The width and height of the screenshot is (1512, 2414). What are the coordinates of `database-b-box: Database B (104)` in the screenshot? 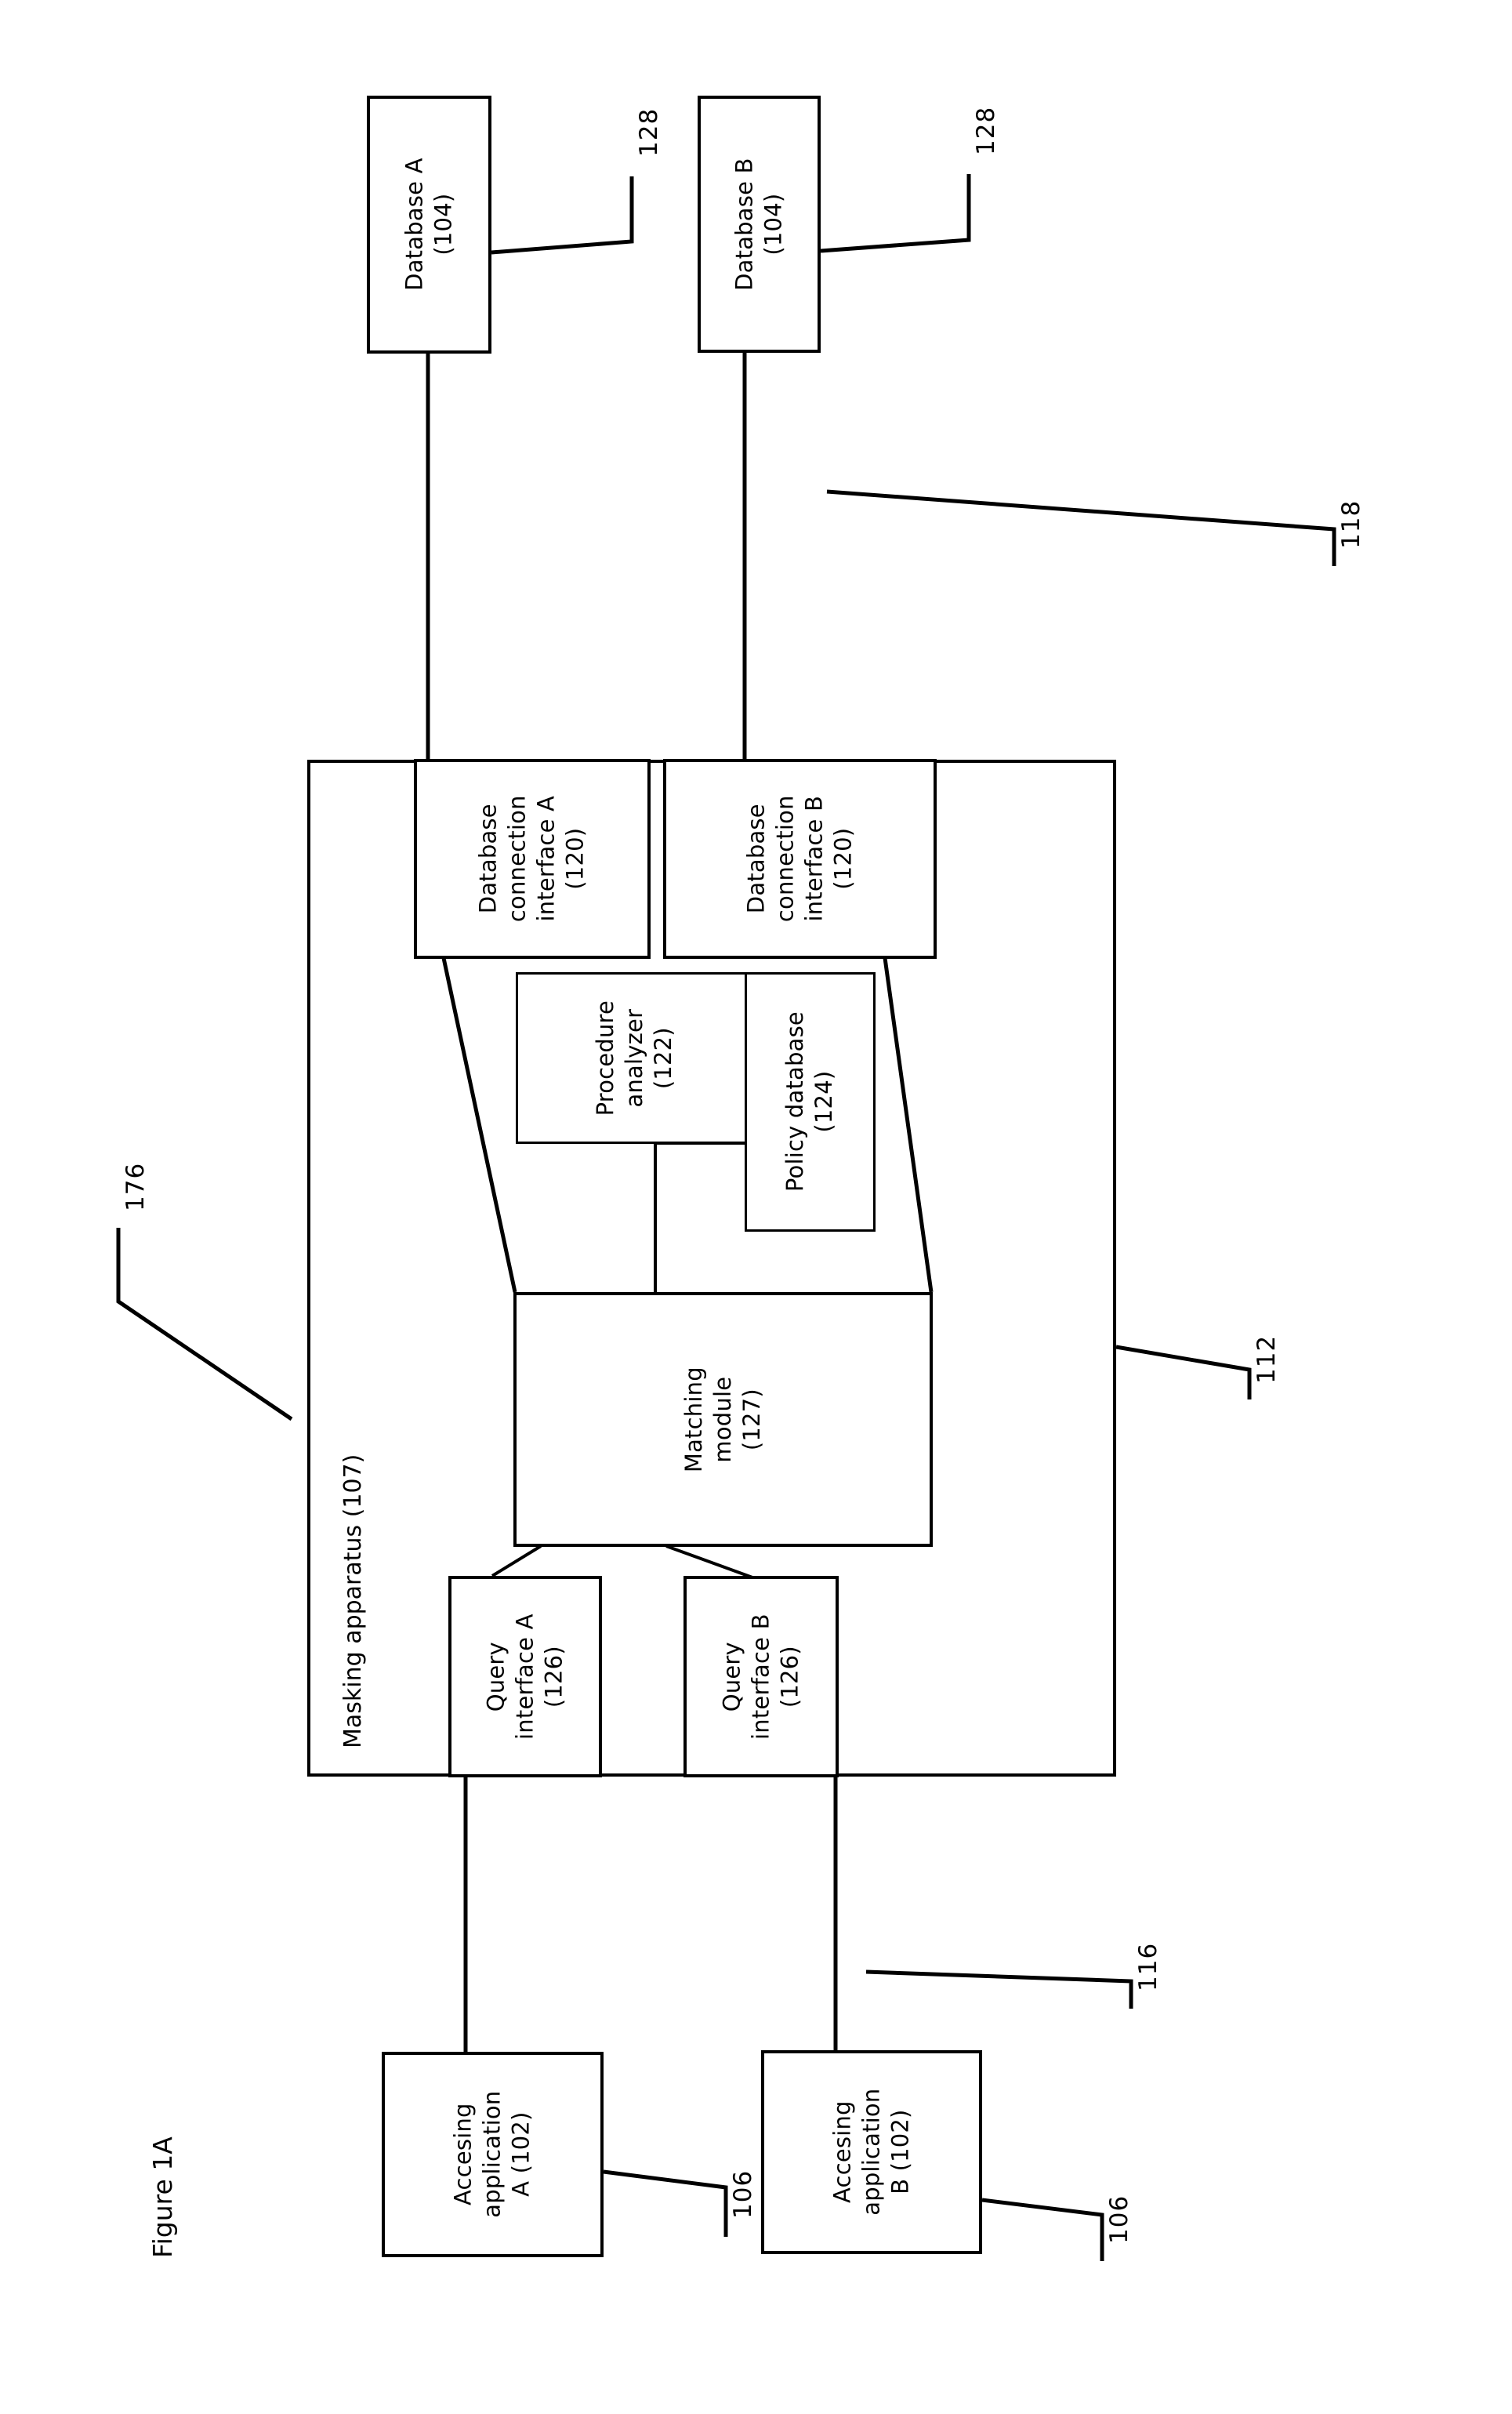 It's located at (759, 224).